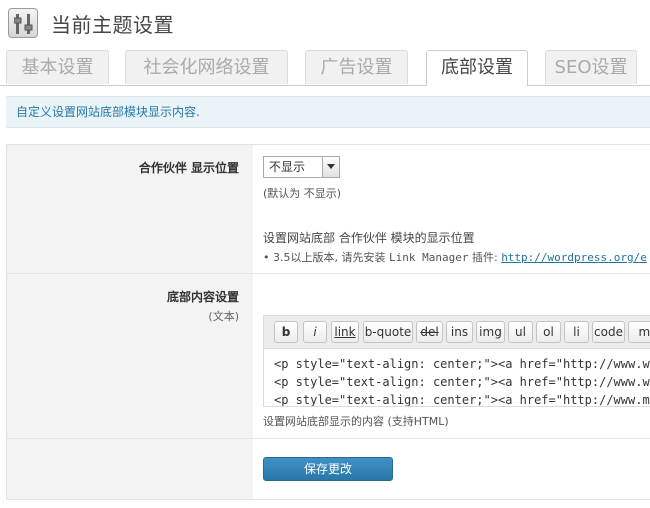  I want to click on partner-position-label: 合作伙伴 显示位置, so click(188, 168).